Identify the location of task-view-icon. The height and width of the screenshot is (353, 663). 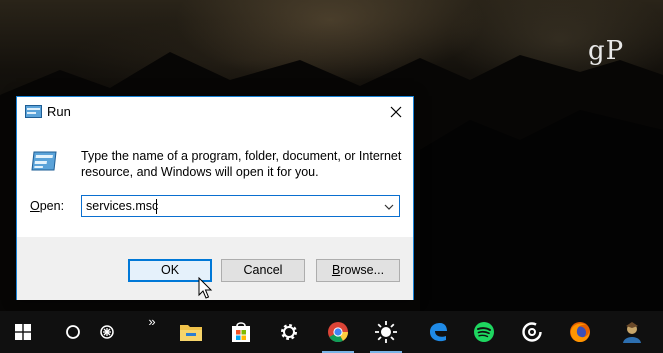
(107, 332).